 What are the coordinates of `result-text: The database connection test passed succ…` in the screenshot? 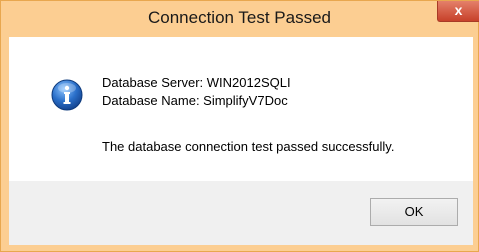 It's located at (248, 146).